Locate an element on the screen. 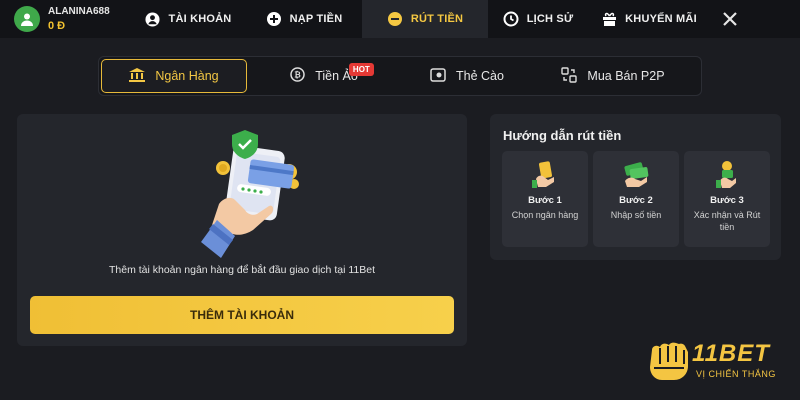 This screenshot has width=800, height=400. user-icon is located at coordinates (27, 19).